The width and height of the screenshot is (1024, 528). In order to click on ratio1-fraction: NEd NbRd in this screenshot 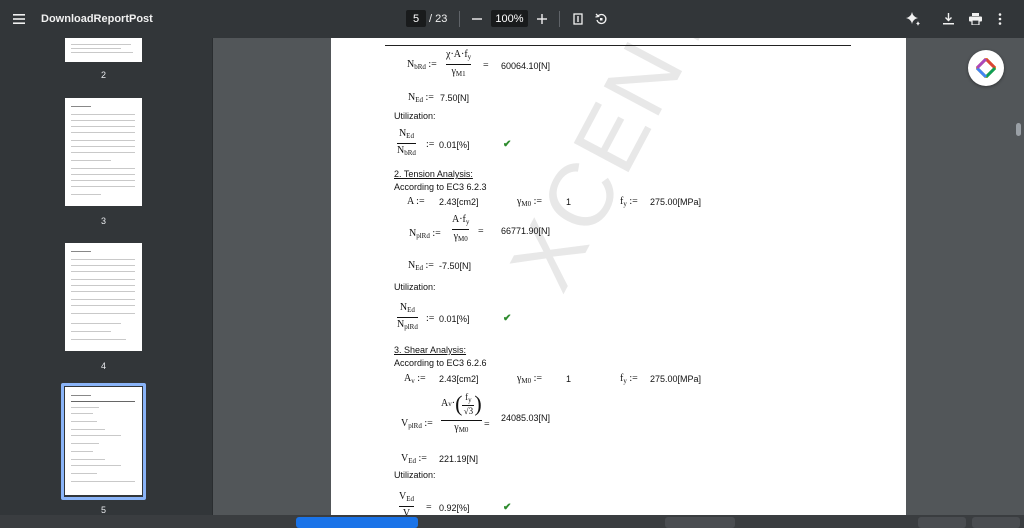, I will do `click(406, 142)`.